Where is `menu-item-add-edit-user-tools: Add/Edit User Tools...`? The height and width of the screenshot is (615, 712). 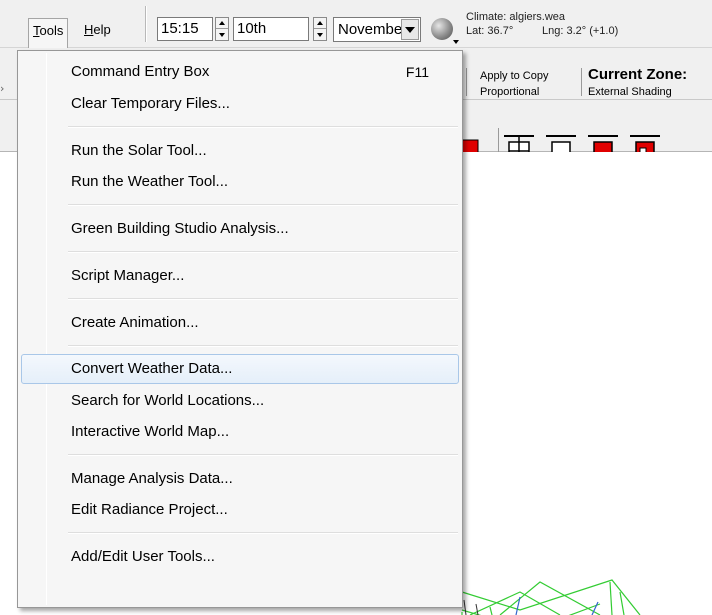 menu-item-add-edit-user-tools: Add/Edit User Tools... is located at coordinates (240, 557).